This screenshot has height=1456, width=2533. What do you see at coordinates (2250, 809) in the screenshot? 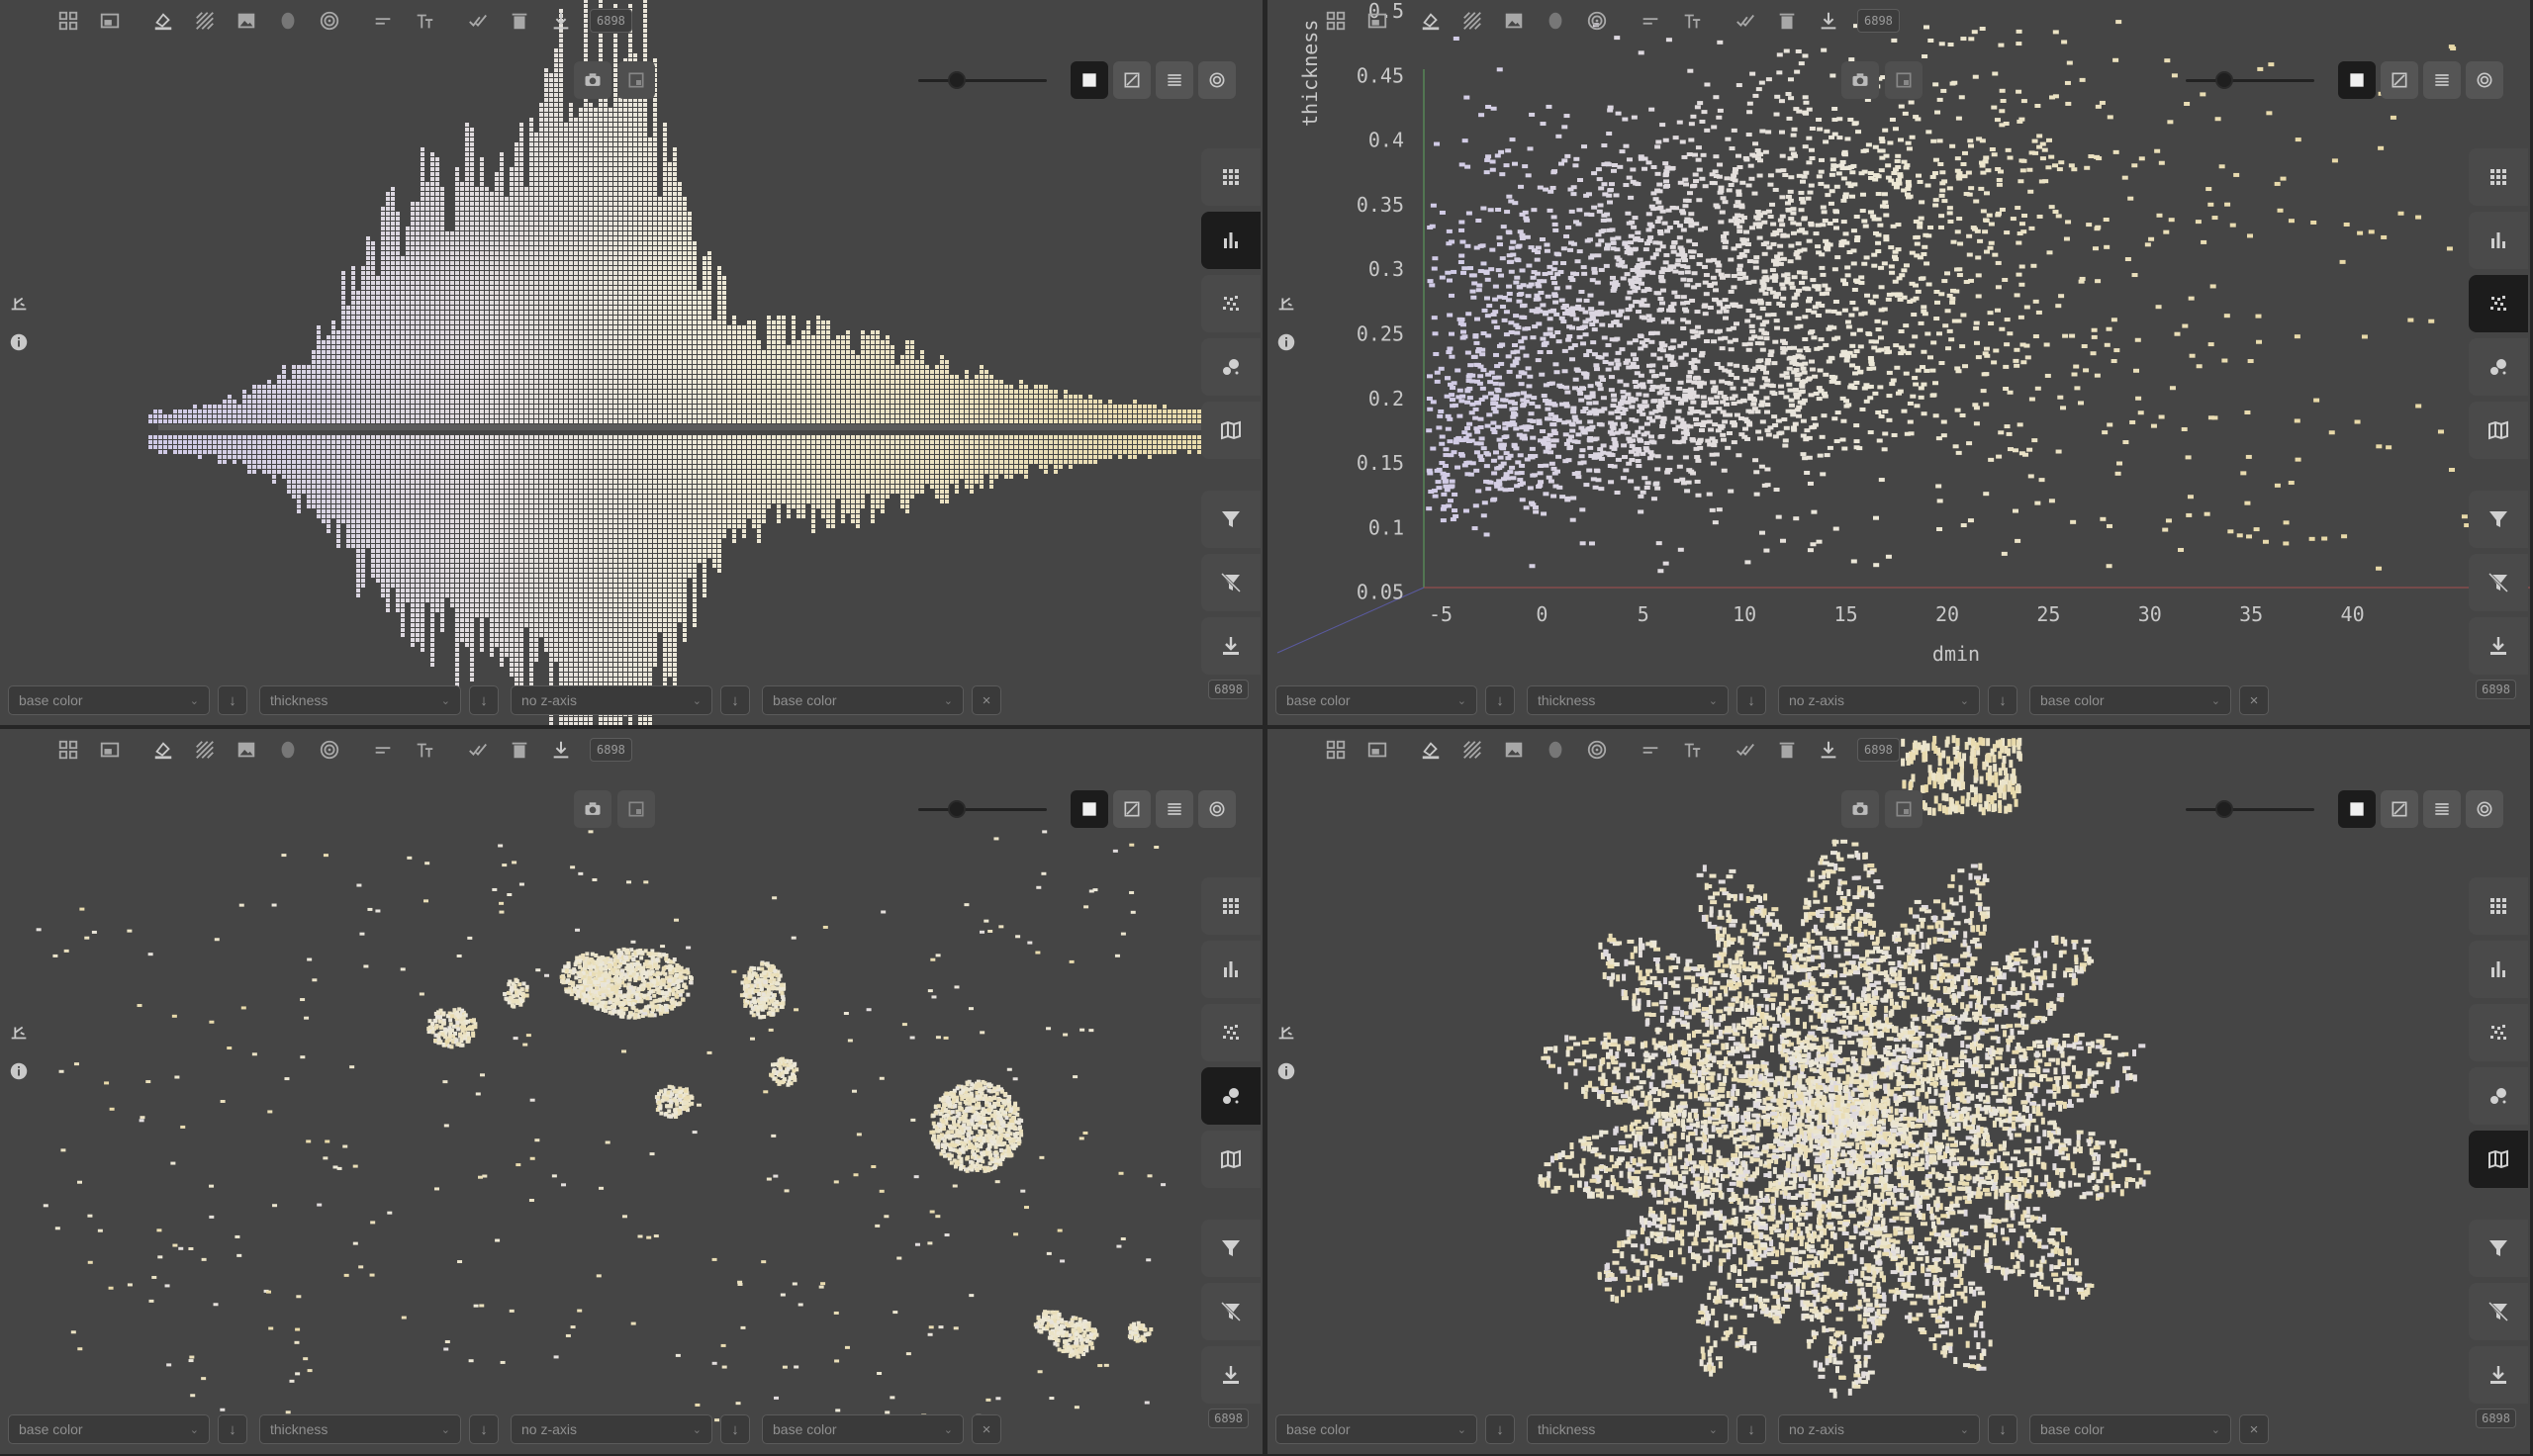
I see `point-size-slider` at bounding box center [2250, 809].